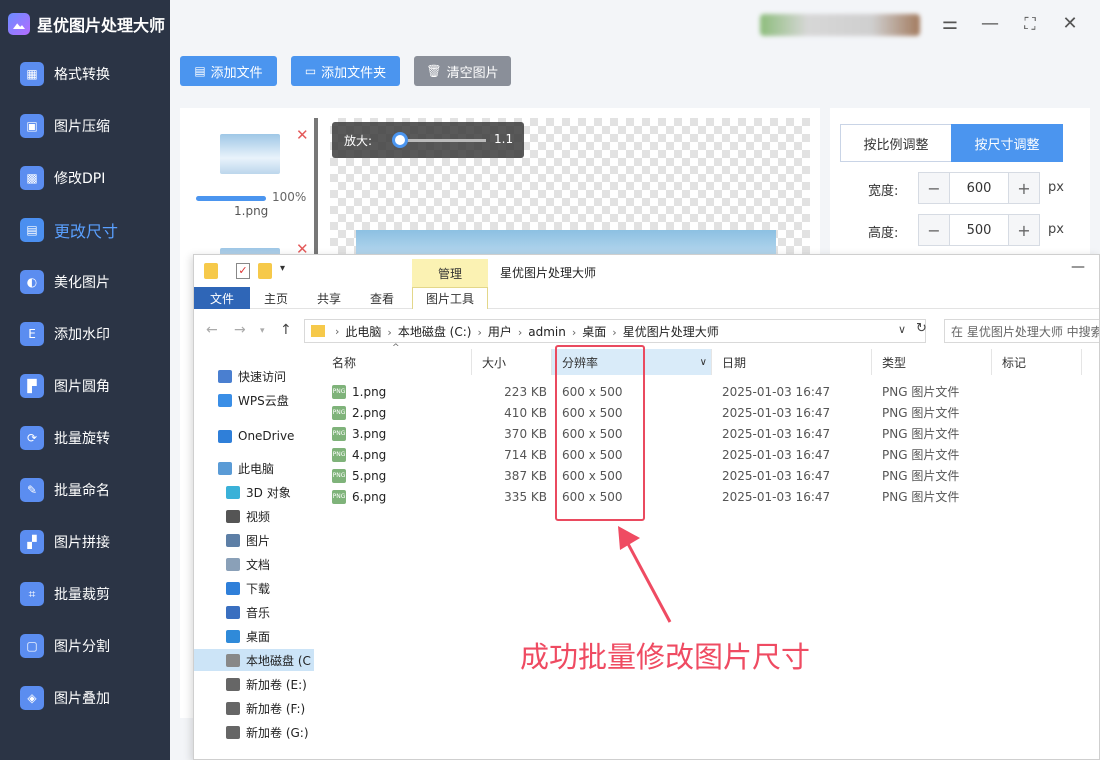  Describe the element at coordinates (1021, 331) in the screenshot. I see `search-input: 在 星优图片处理大师 中搜索` at that location.